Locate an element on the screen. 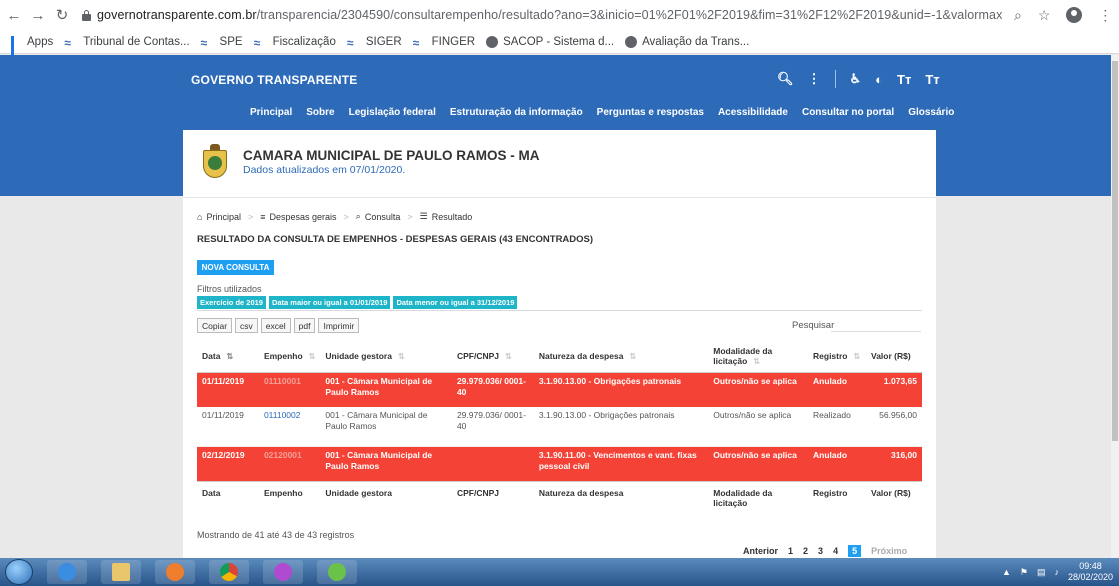 This screenshot has height=586, width=1119. column-header-empenho: Empenho ⇅ is located at coordinates (289, 356).